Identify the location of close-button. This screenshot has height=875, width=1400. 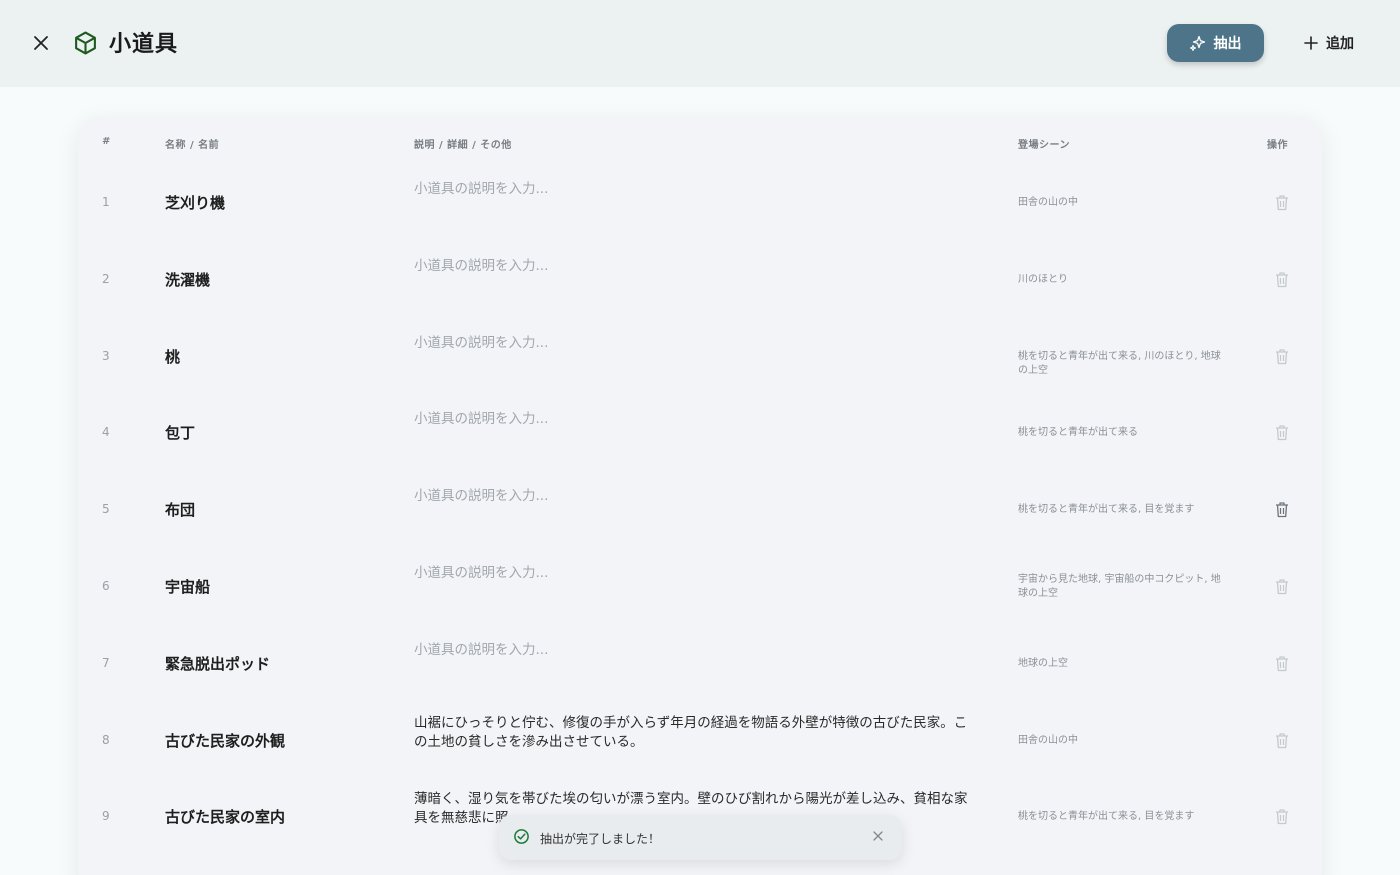
(41, 43).